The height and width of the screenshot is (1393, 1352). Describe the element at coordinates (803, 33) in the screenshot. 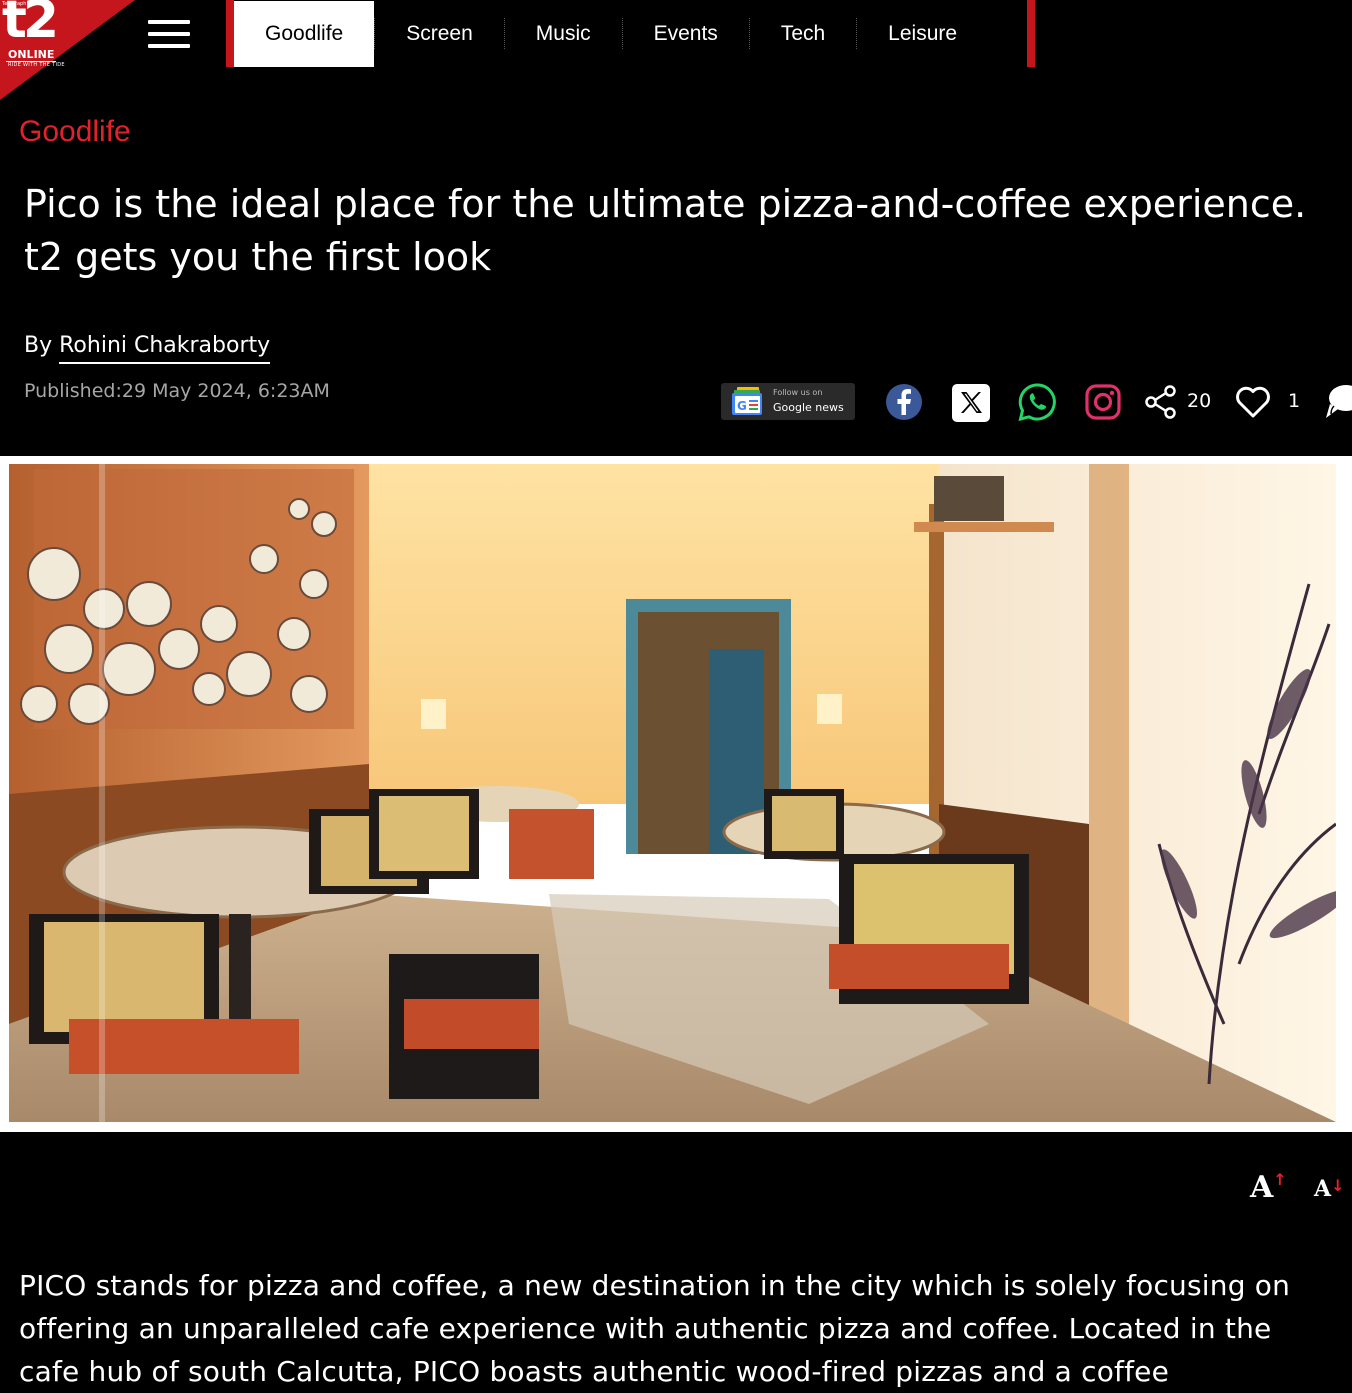

I see `nav-item-tech: Tech` at that location.